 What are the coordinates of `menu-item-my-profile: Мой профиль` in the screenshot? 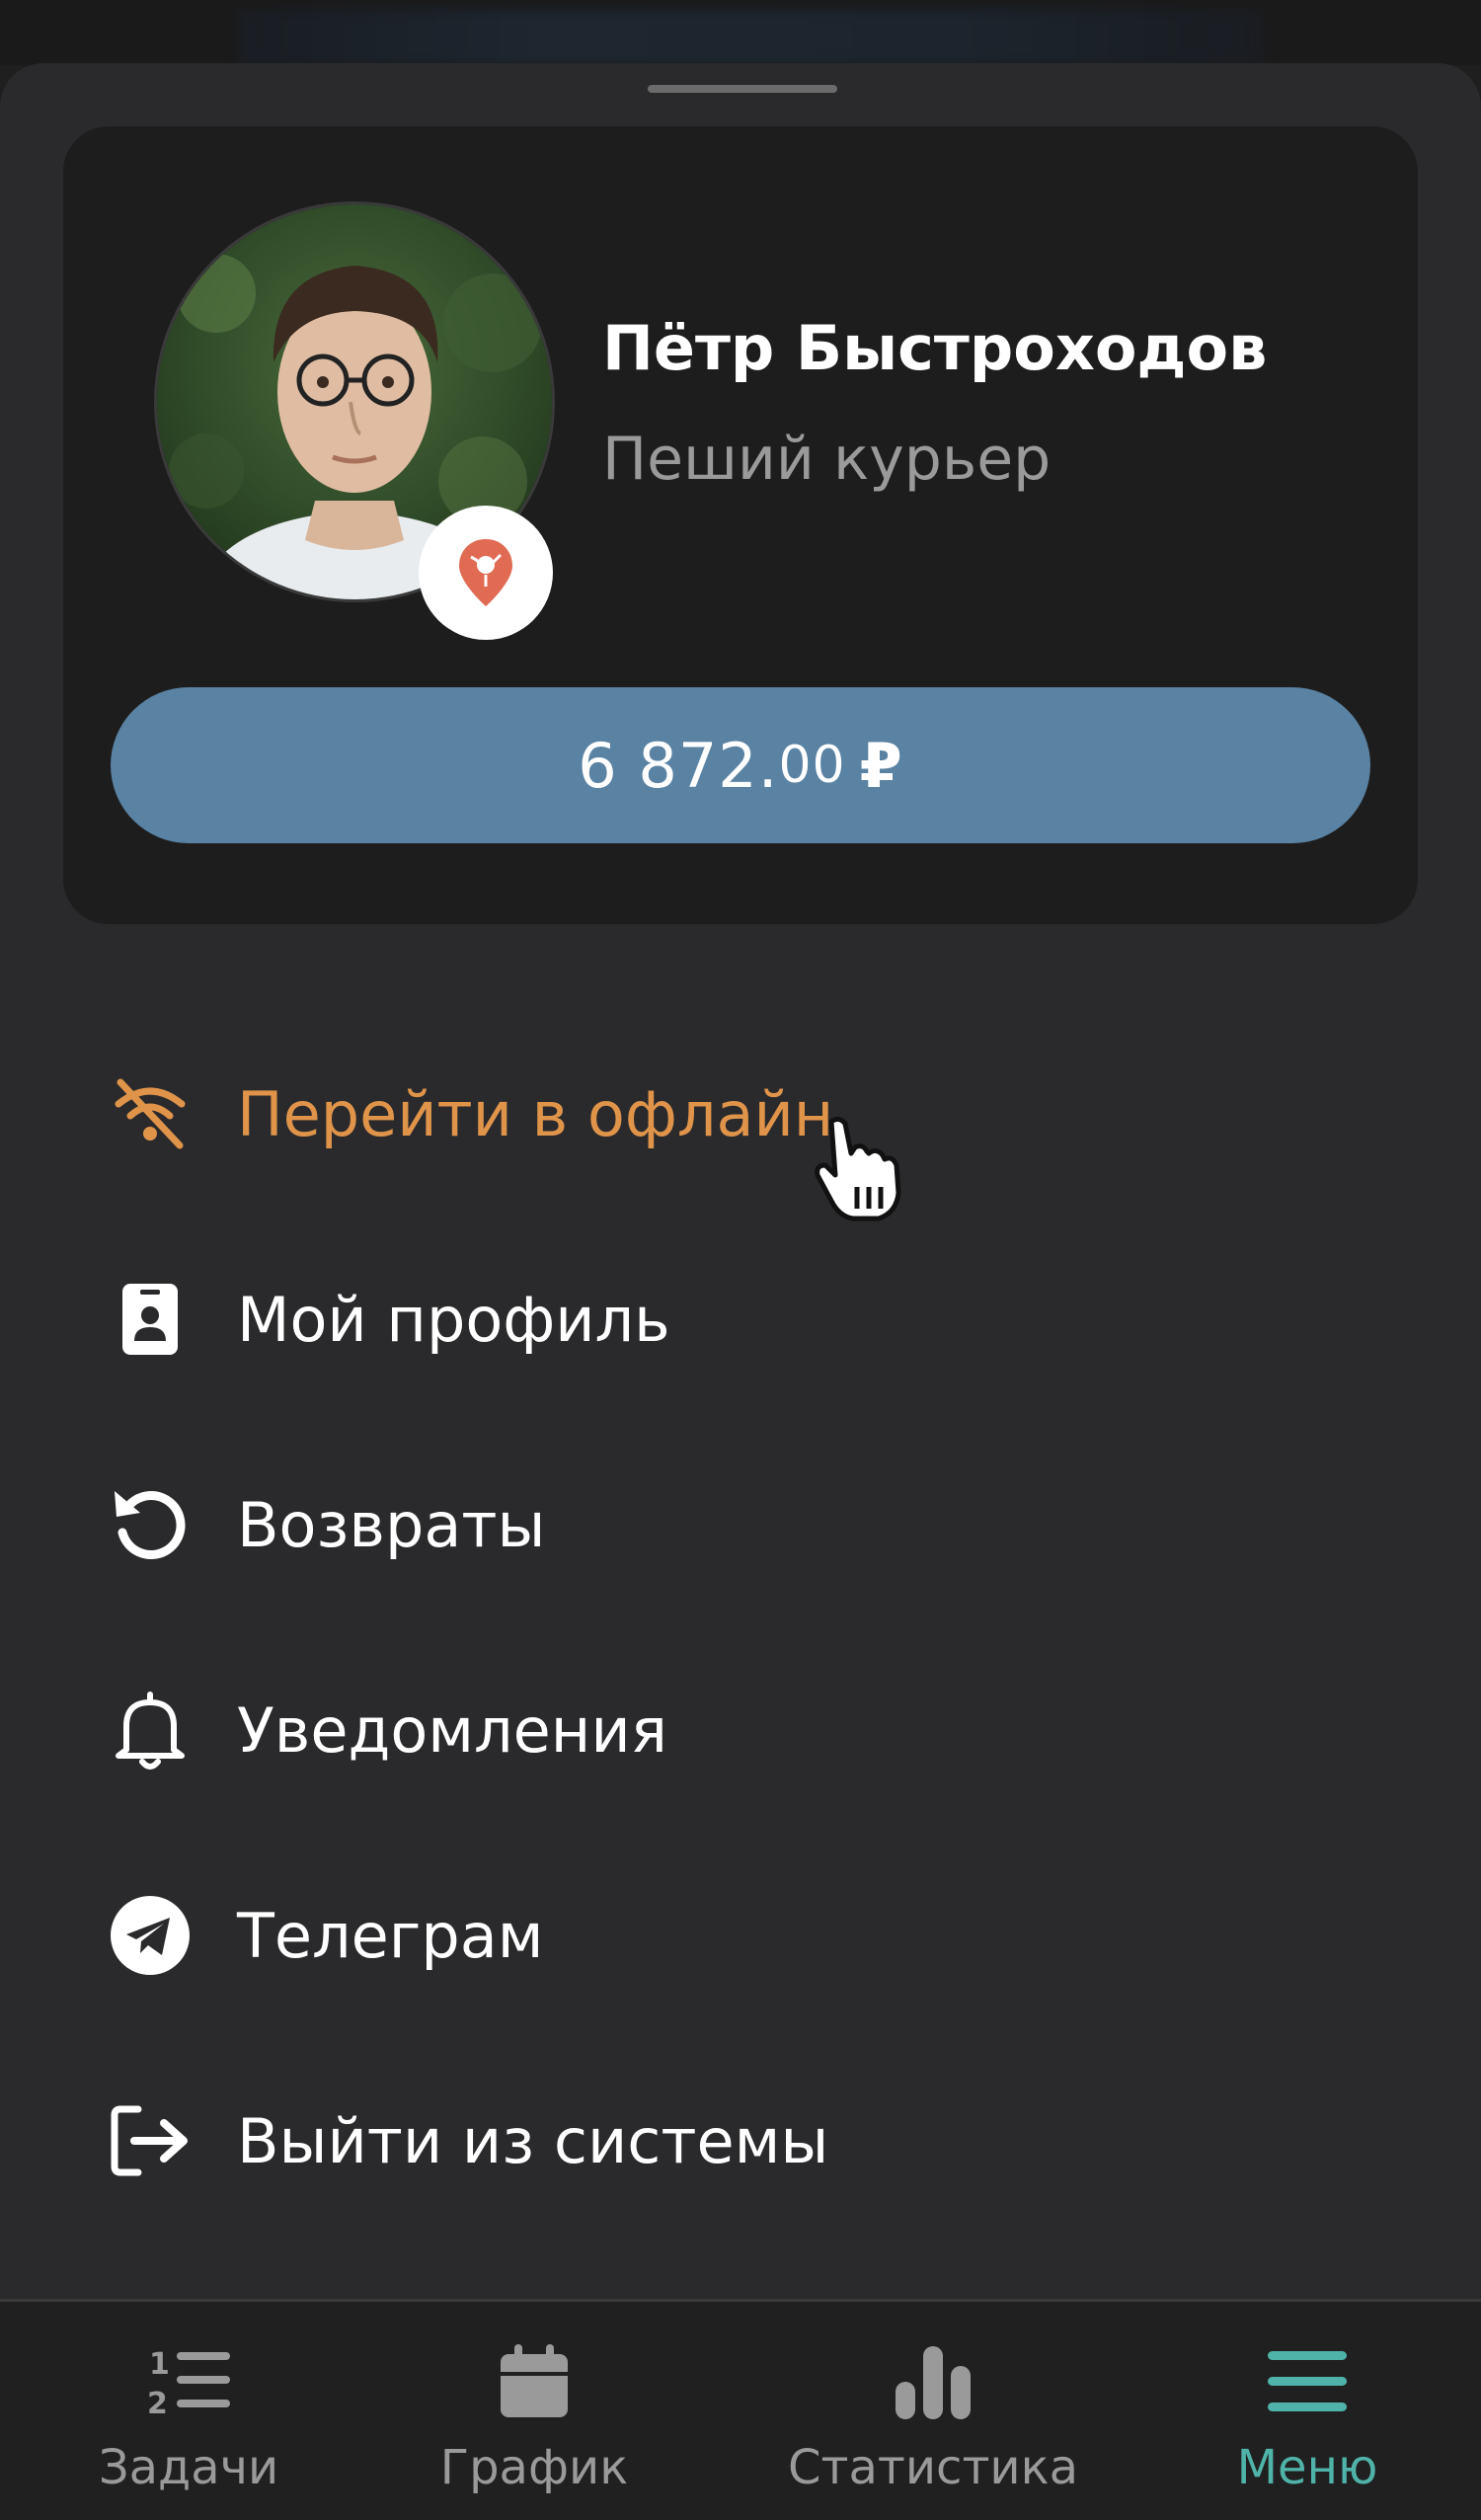 It's located at (740, 1319).